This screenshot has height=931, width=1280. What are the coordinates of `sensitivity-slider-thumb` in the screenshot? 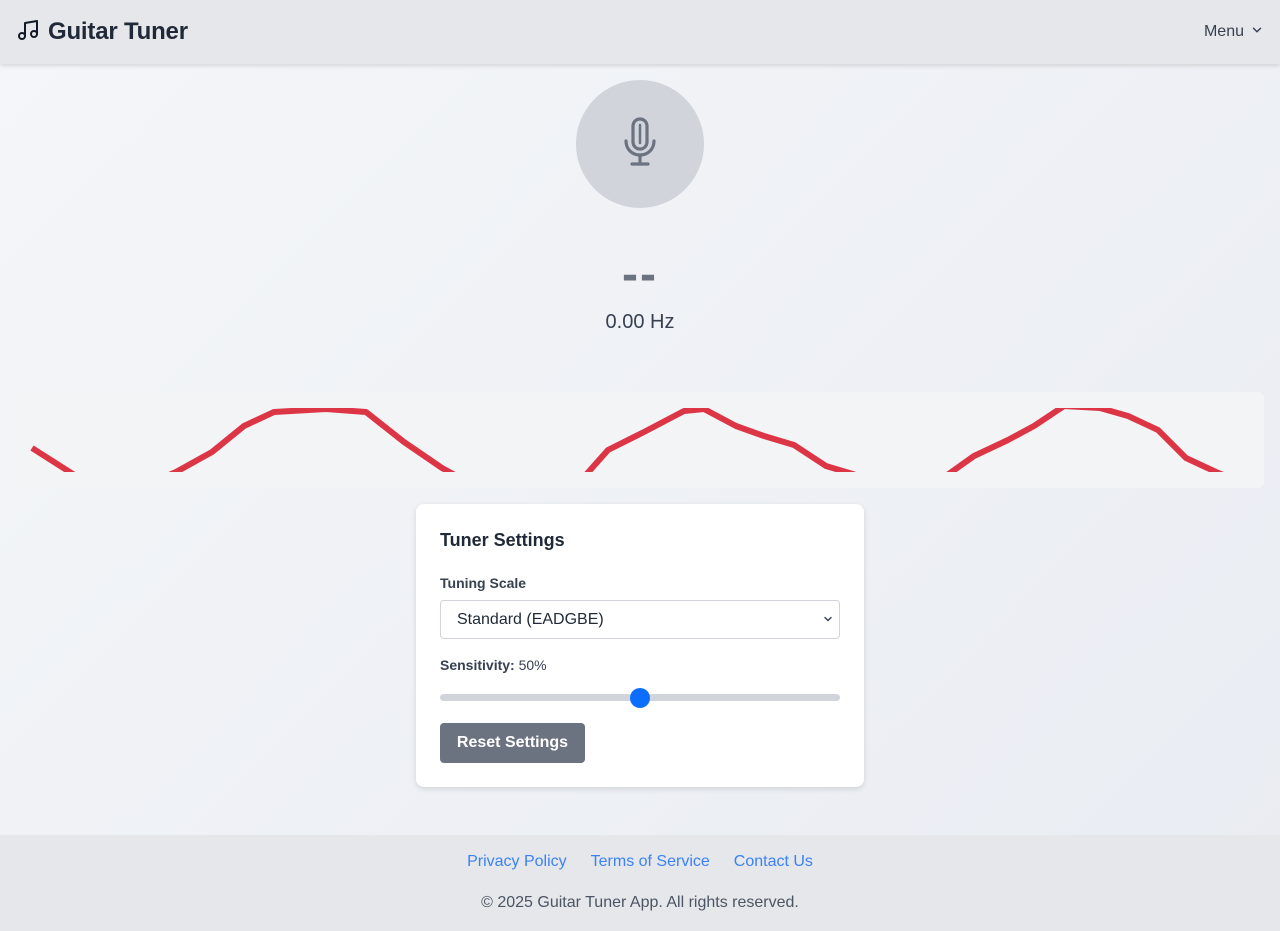 It's located at (640, 697).